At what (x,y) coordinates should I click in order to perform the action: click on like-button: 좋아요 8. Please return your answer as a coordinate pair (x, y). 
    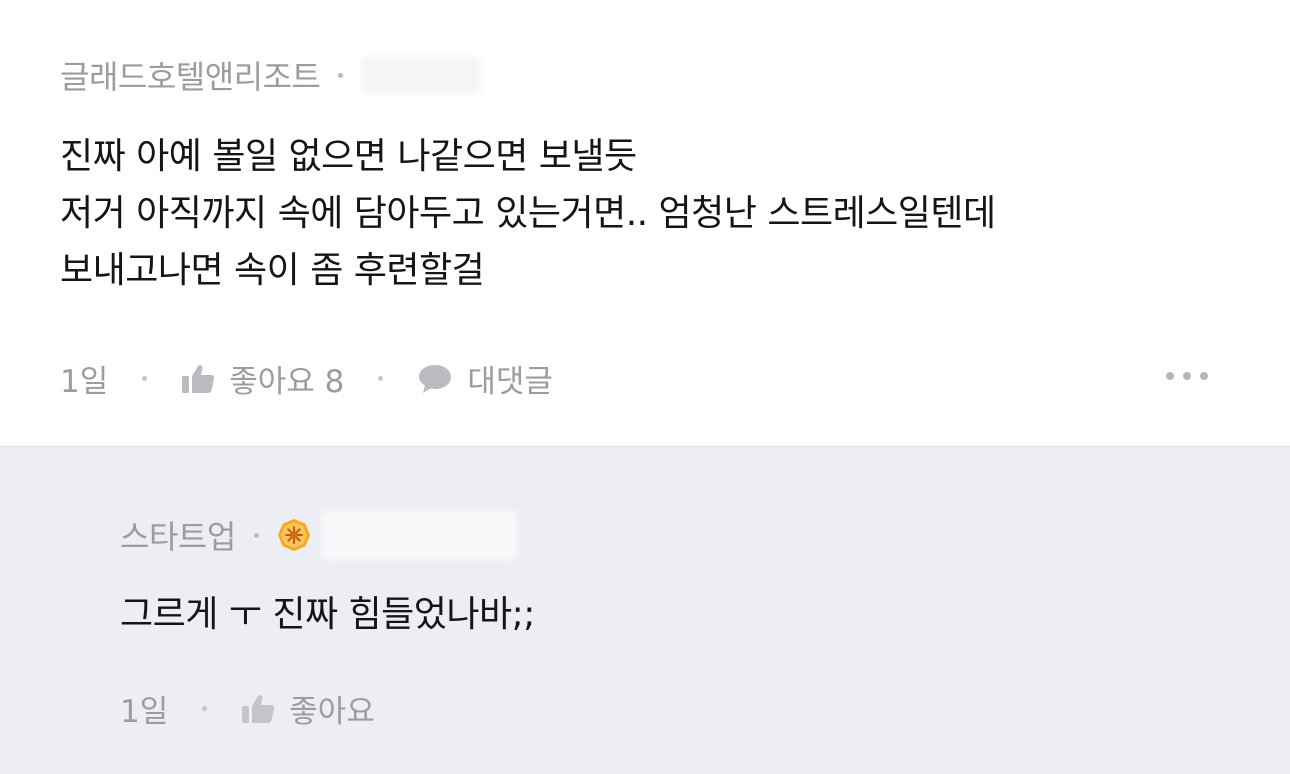
    Looking at the image, I should click on (262, 378).